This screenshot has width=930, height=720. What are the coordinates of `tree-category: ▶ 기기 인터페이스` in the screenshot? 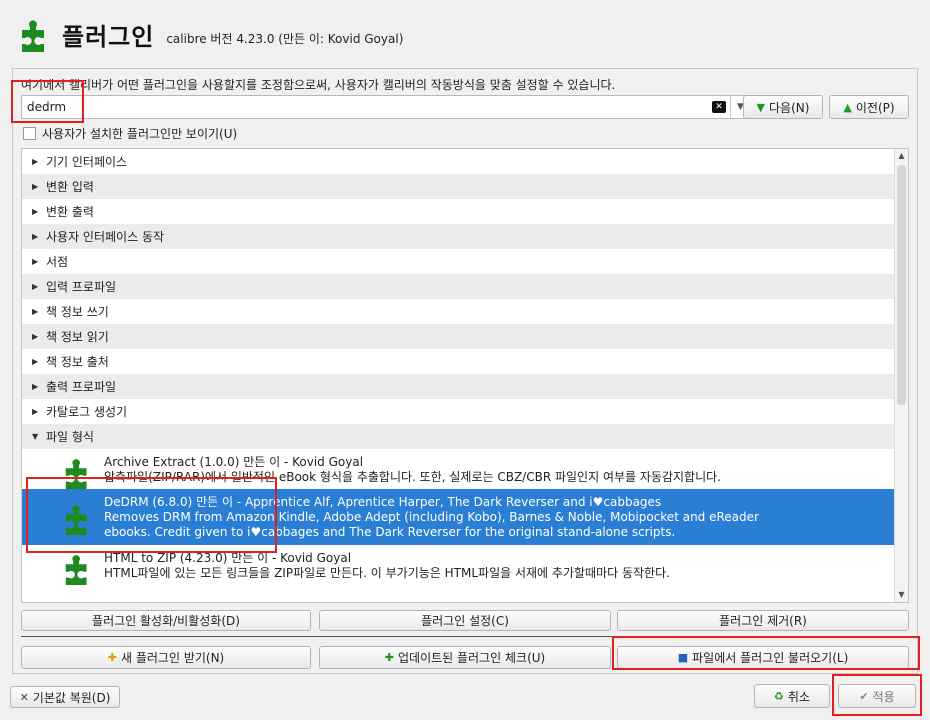 It's located at (465, 161).